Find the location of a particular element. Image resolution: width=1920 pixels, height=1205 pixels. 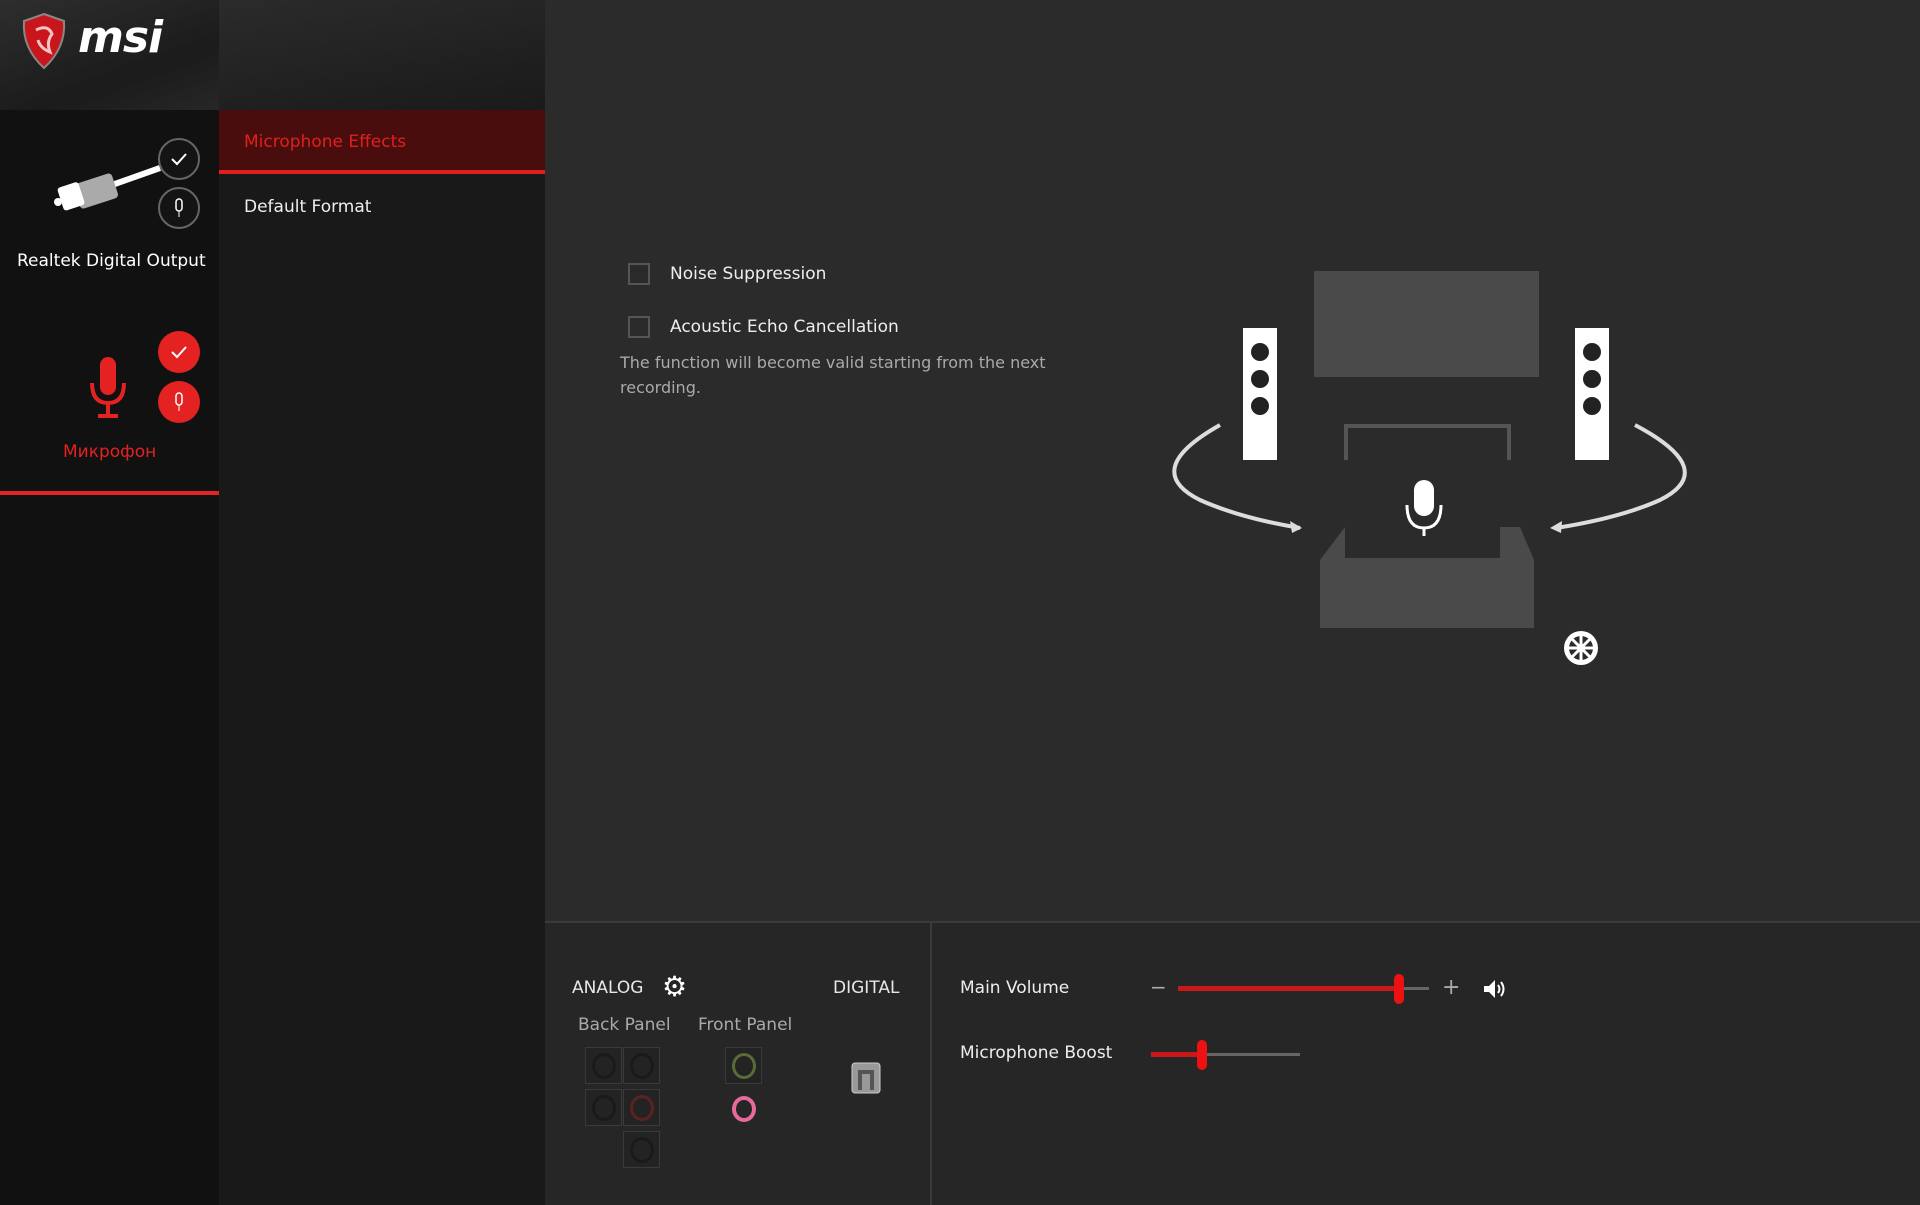

monitor-shape is located at coordinates (1426, 324).